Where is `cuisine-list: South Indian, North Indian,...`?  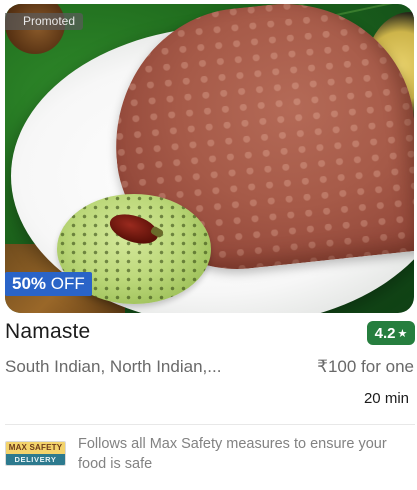
cuisine-list: South Indian, North Indian,... is located at coordinates (113, 366).